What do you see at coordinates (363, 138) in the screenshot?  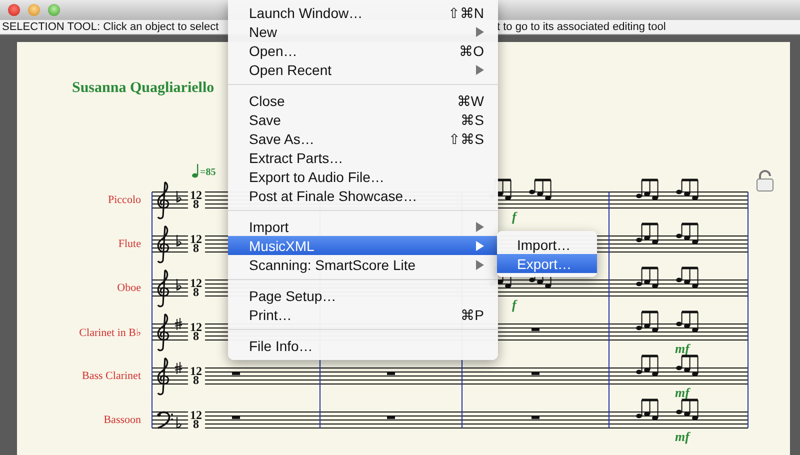 I see `menu-item: Save As… ⇧⌘S` at bounding box center [363, 138].